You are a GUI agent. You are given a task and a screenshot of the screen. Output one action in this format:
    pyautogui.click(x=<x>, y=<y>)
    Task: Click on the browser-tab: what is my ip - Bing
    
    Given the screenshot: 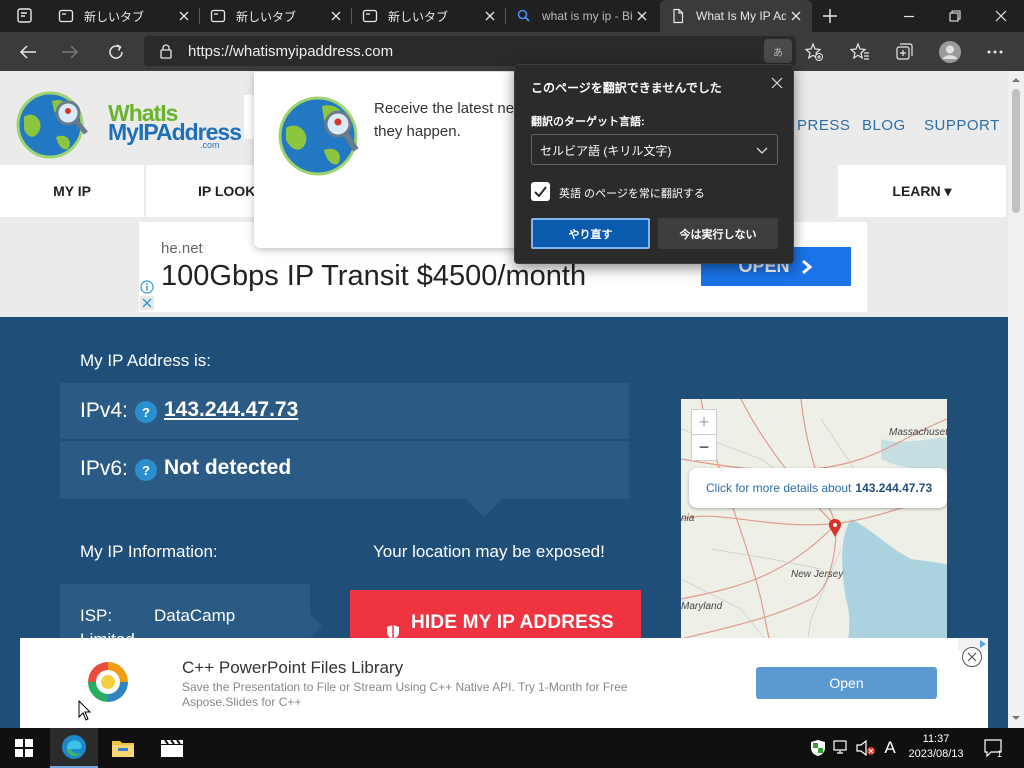 What is the action you would take?
    pyautogui.click(x=582, y=16)
    